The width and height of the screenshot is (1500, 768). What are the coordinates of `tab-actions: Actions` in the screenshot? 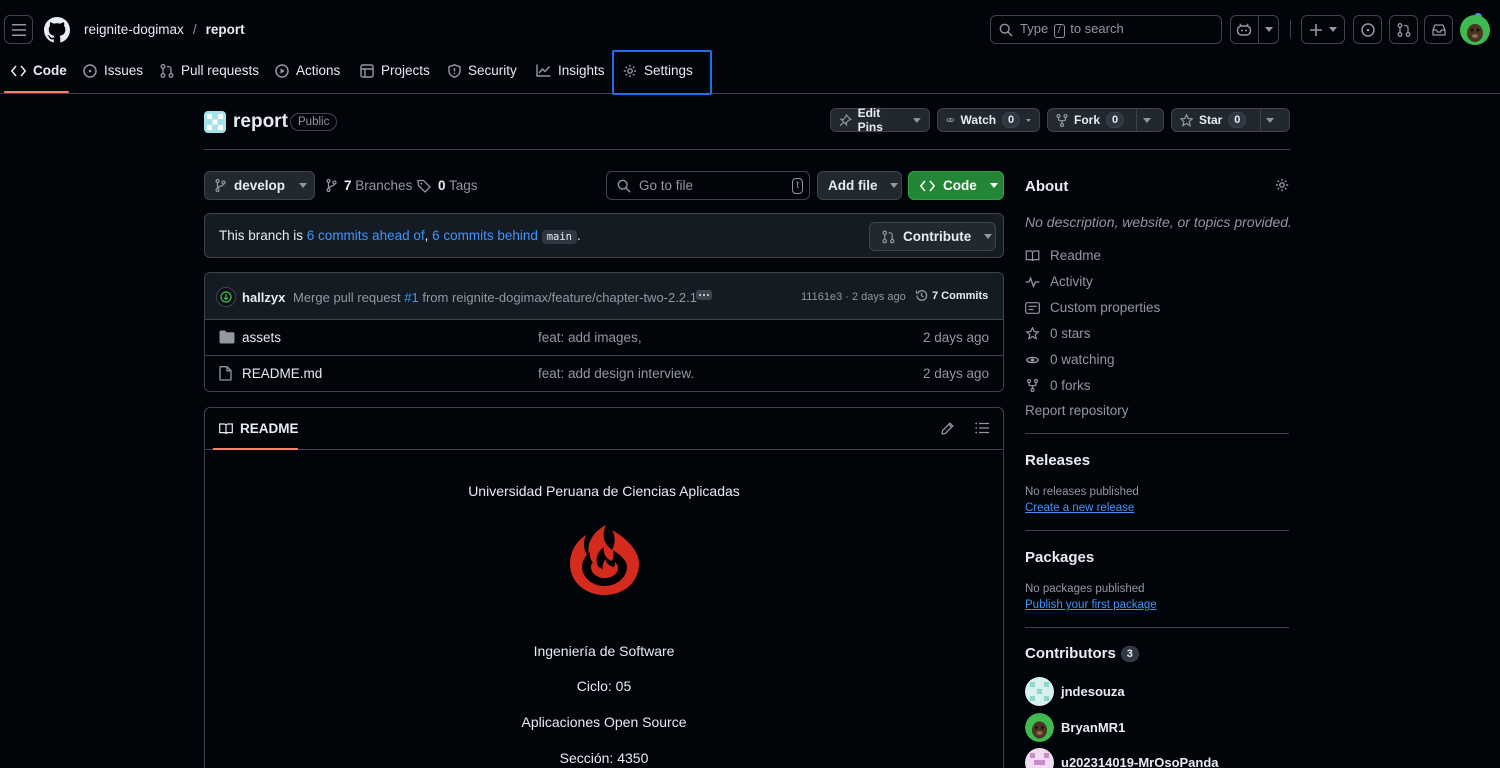 It's located at (307, 70).